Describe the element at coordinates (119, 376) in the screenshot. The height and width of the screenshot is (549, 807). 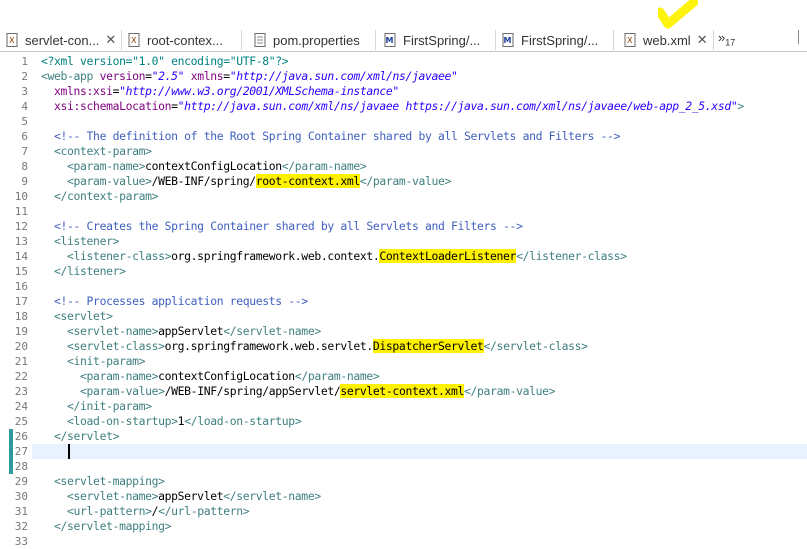
I see `code-token: <param-name>` at that location.